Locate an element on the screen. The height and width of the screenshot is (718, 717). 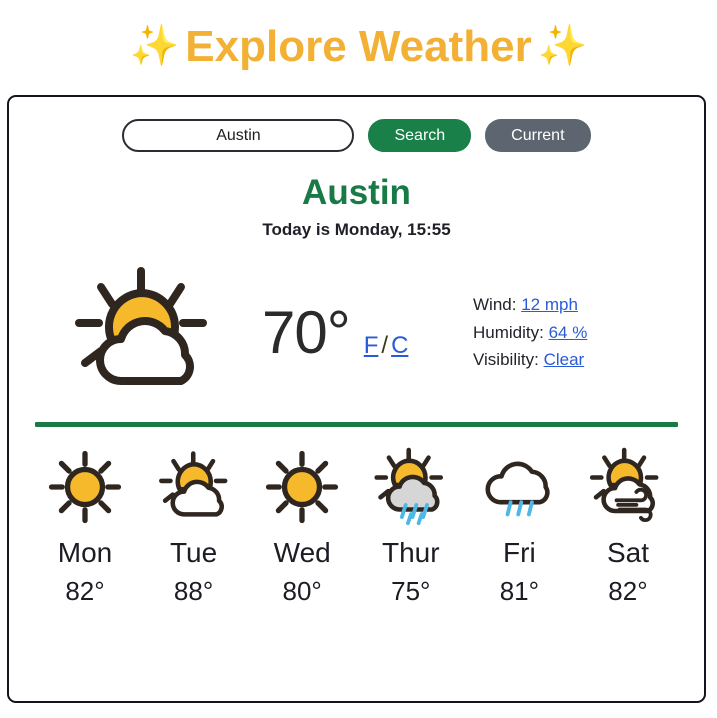
detail-wind: Wind: 12 mph is located at coordinates (575, 305).